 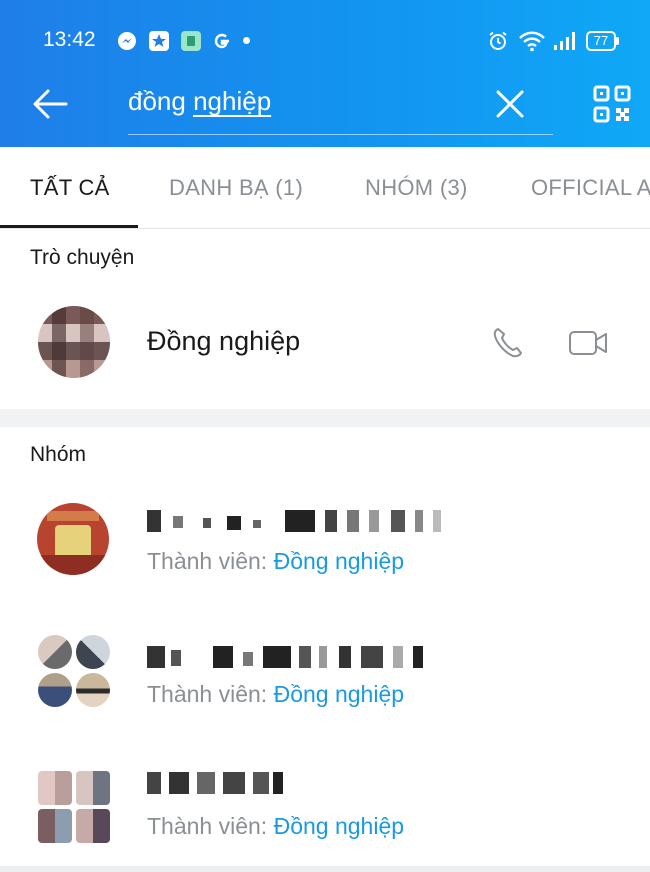 What do you see at coordinates (232, 101) in the screenshot?
I see `search-query-highlight: nghiệp` at bounding box center [232, 101].